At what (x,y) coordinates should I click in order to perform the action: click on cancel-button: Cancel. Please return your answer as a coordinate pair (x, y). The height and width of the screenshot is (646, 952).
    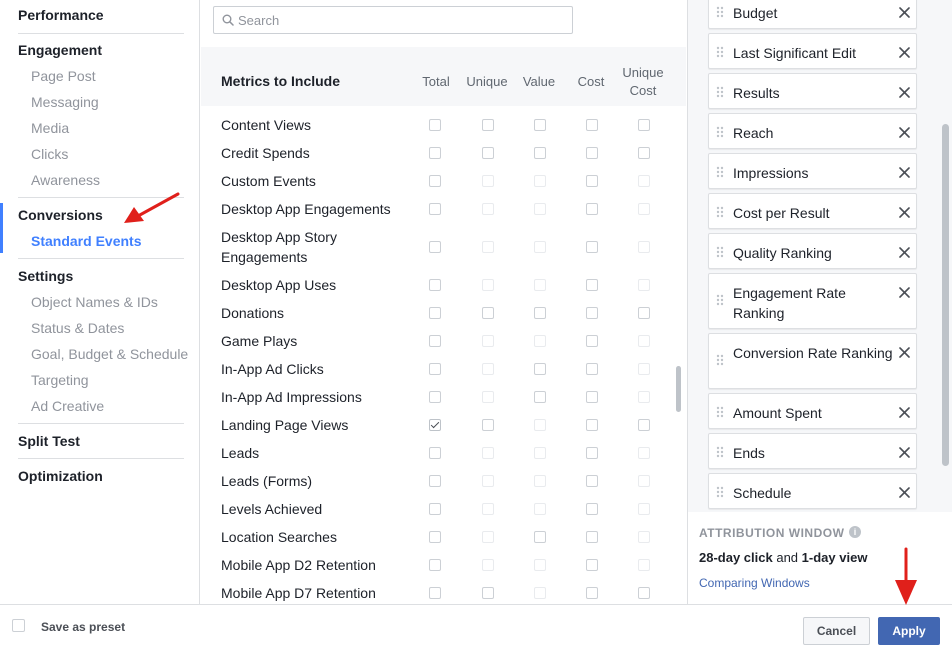
    Looking at the image, I should click on (836, 631).